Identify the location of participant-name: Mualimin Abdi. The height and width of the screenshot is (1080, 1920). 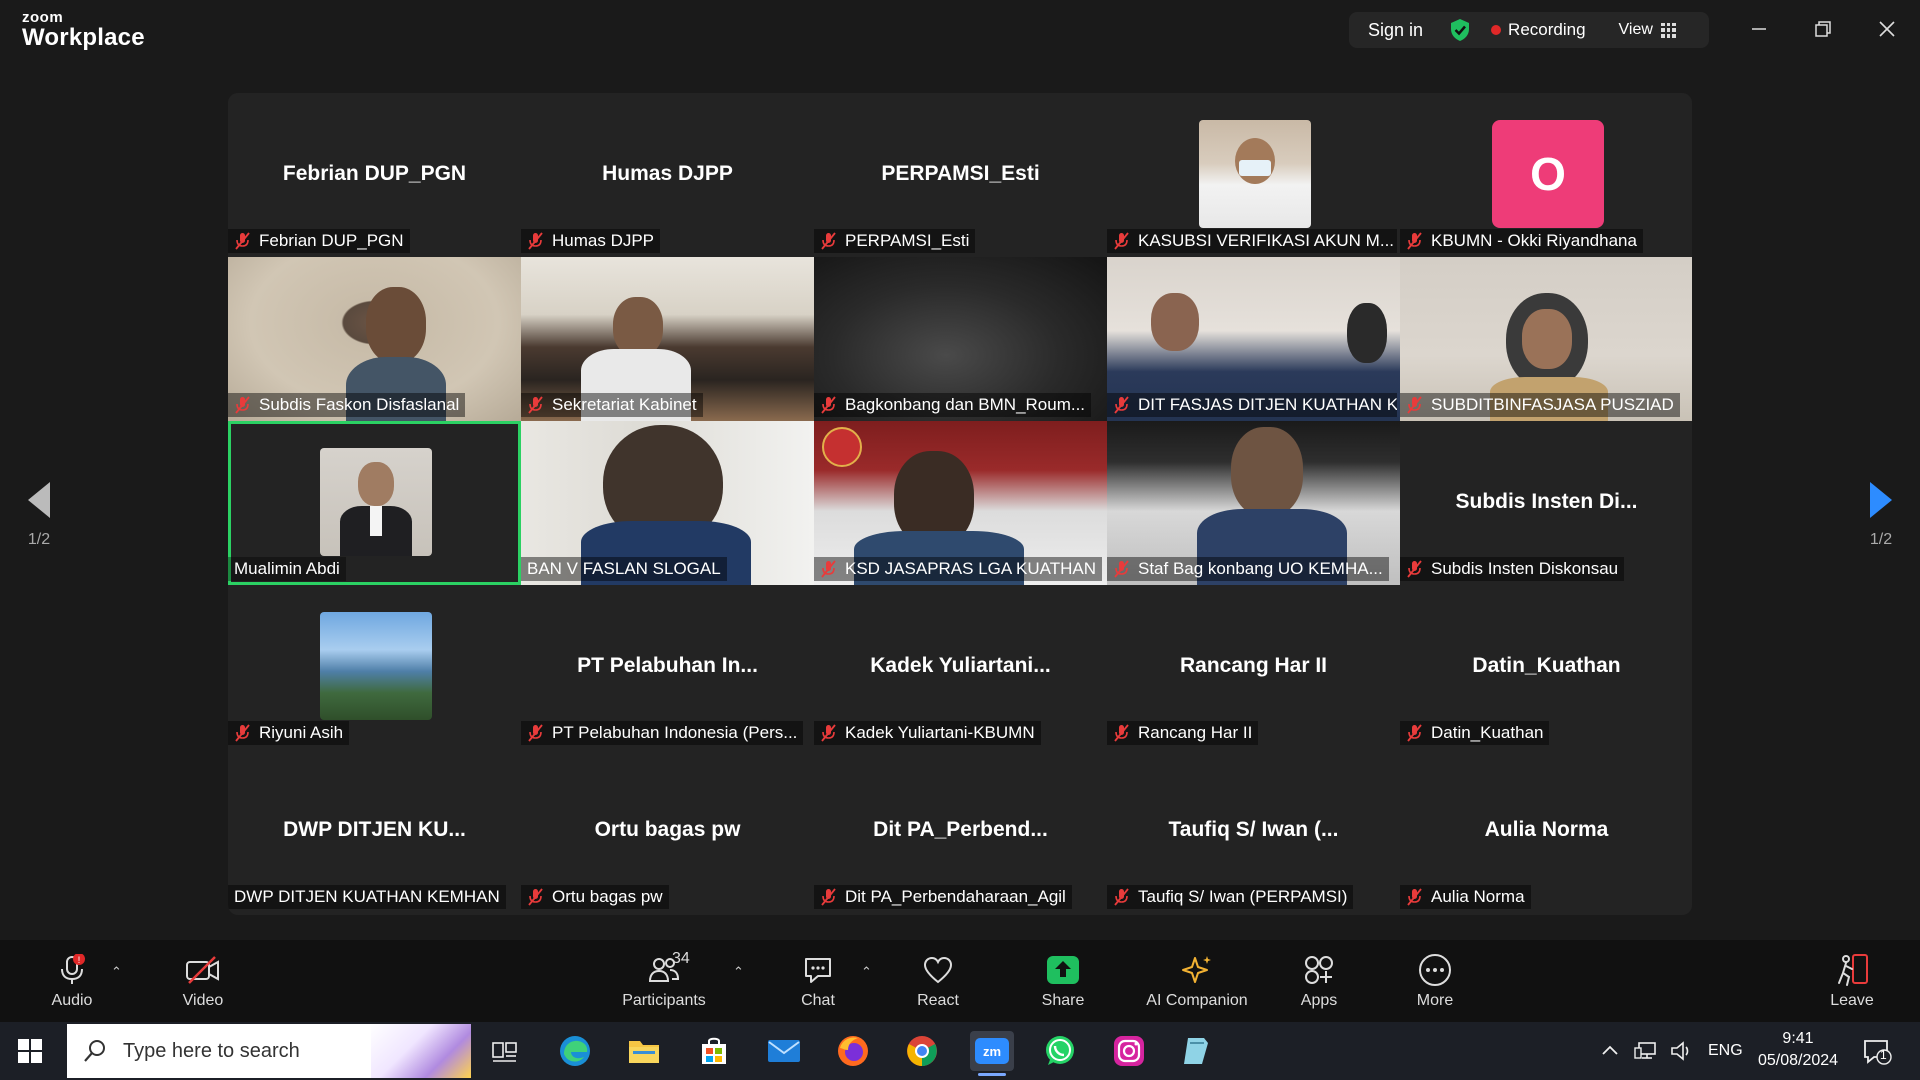
(287, 568).